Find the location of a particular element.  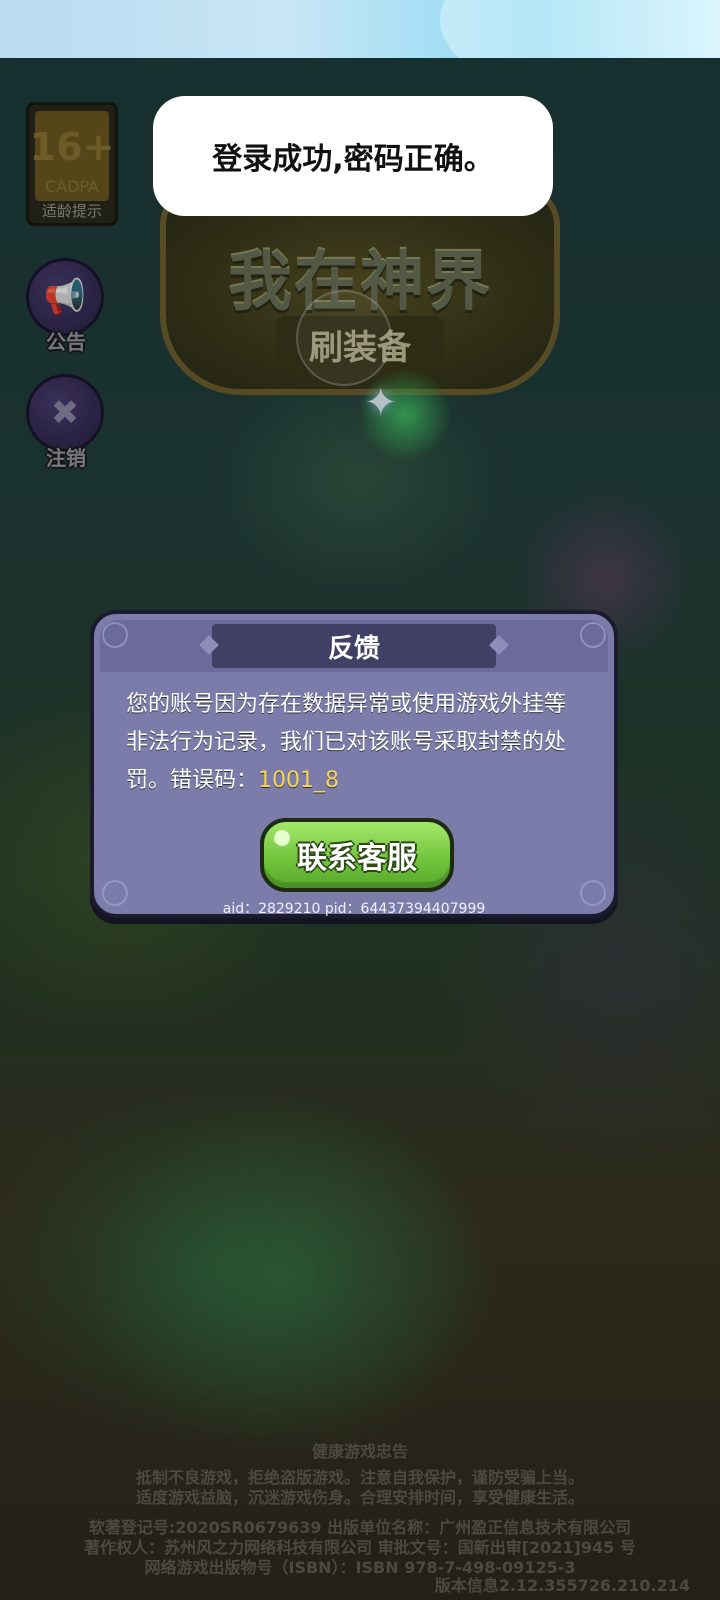

version-info: 版本信息2.12.355726.210.214 is located at coordinates (562, 1585).